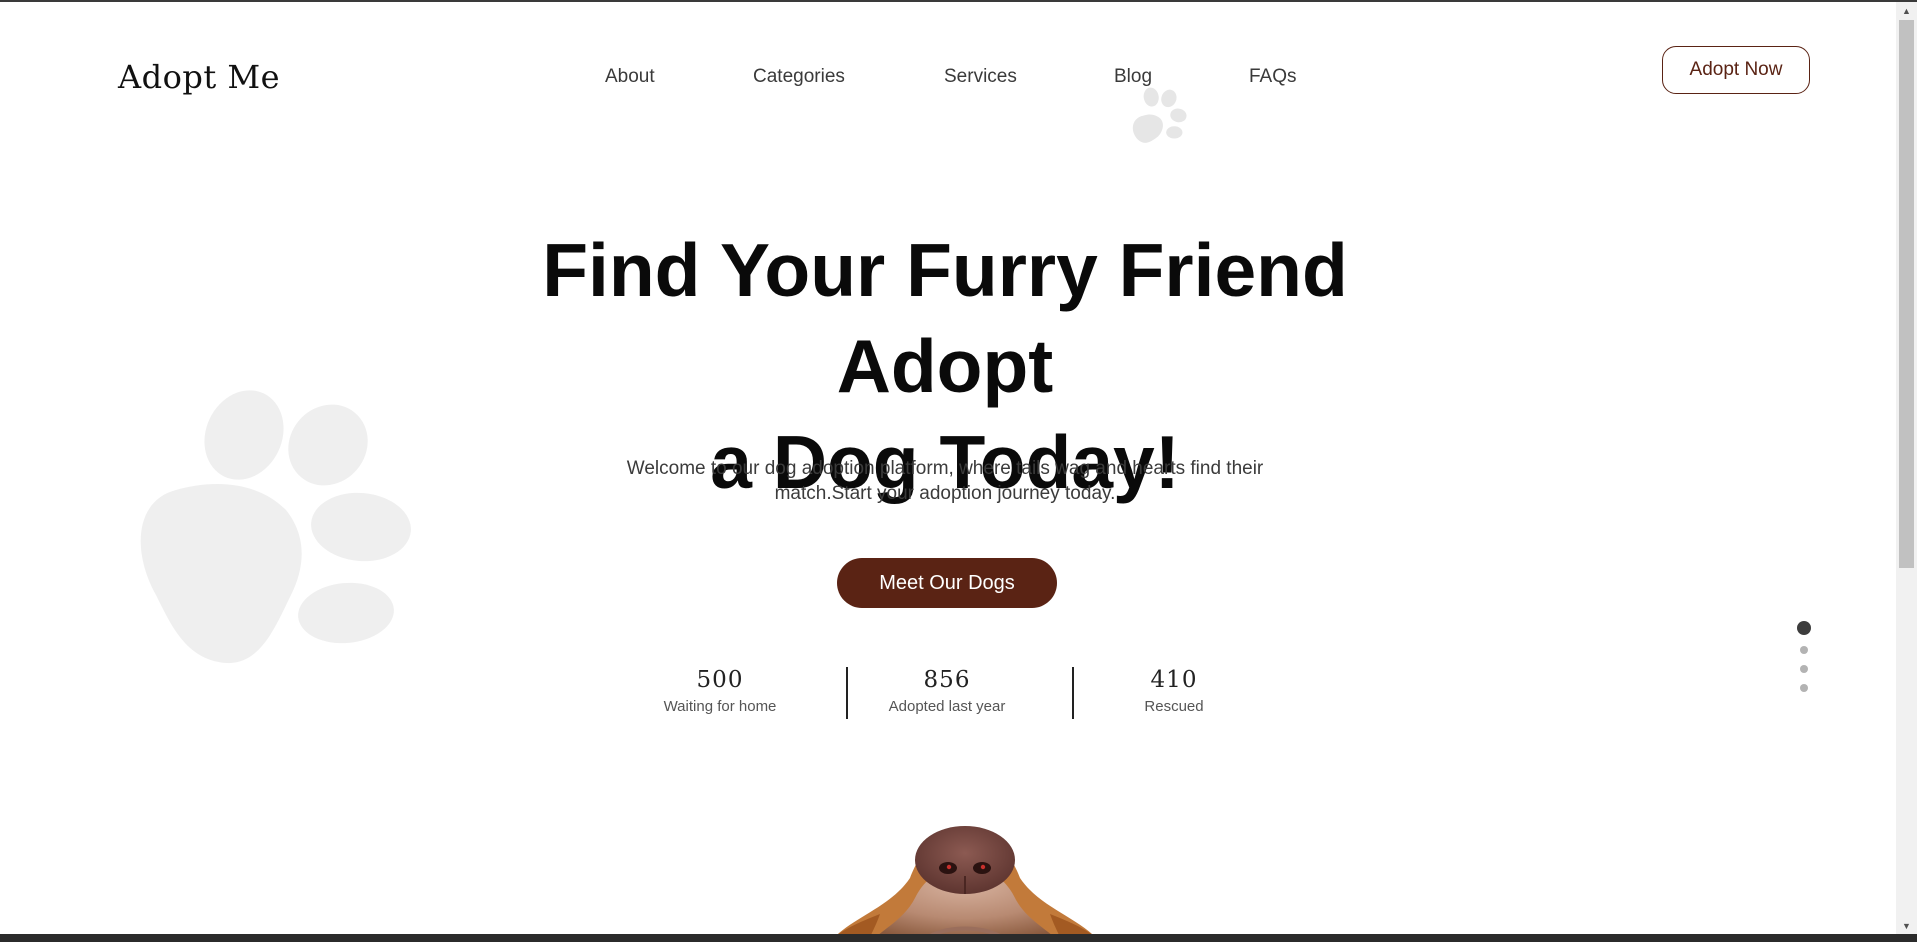 This screenshot has height=942, width=1917. I want to click on paw-print-icon, so click(1159, 115).